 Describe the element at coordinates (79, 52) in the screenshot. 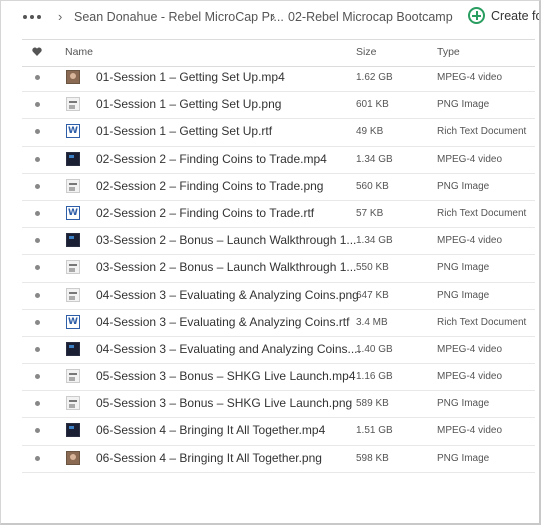

I see `column-name-header: Name` at that location.